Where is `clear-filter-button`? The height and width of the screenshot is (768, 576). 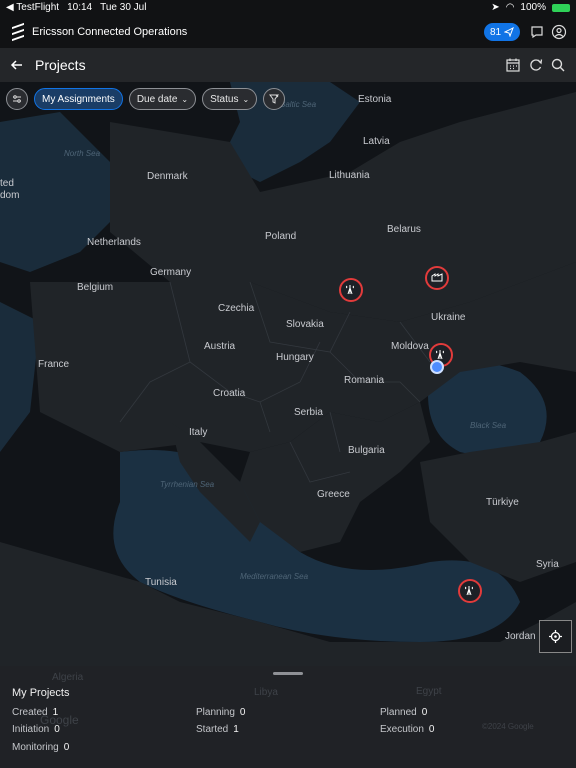
clear-filter-button is located at coordinates (274, 99).